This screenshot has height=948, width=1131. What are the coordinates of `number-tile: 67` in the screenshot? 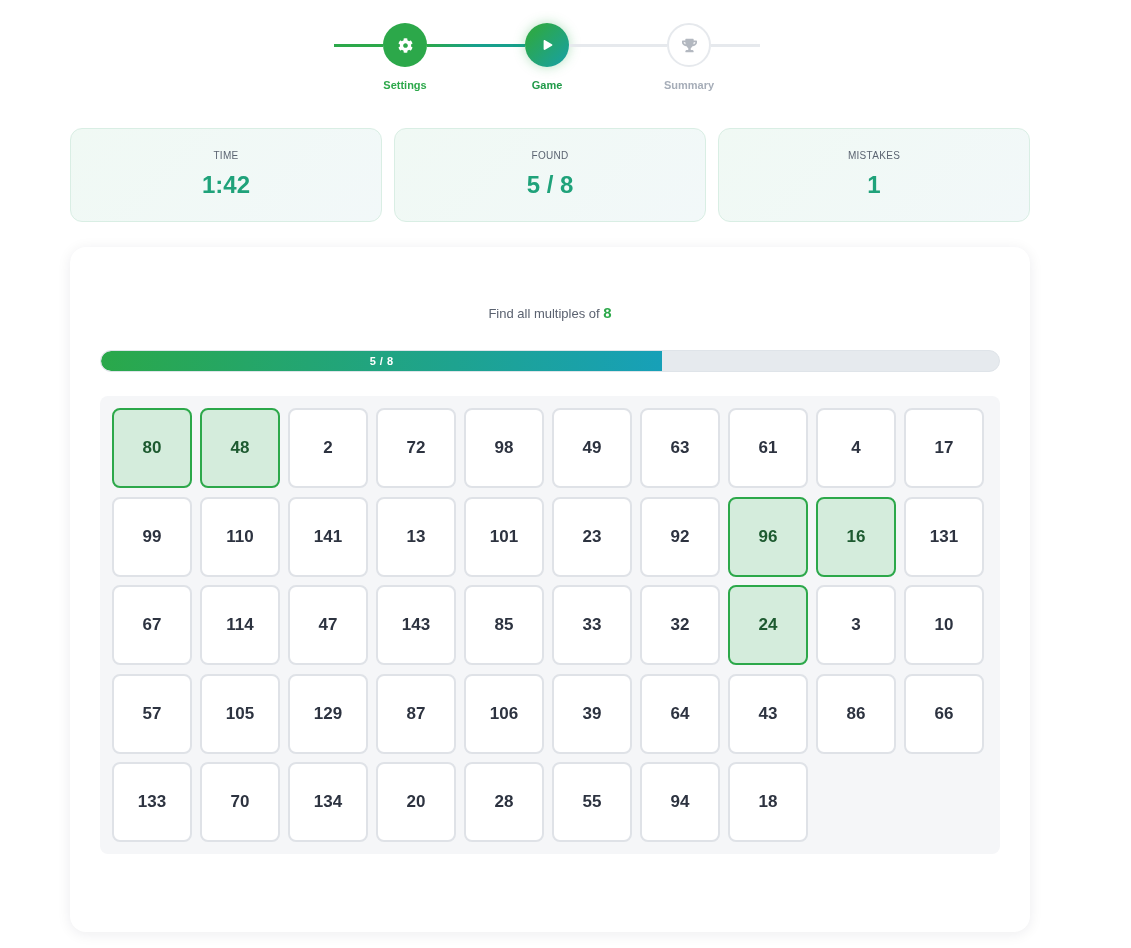 It's located at (152, 625).